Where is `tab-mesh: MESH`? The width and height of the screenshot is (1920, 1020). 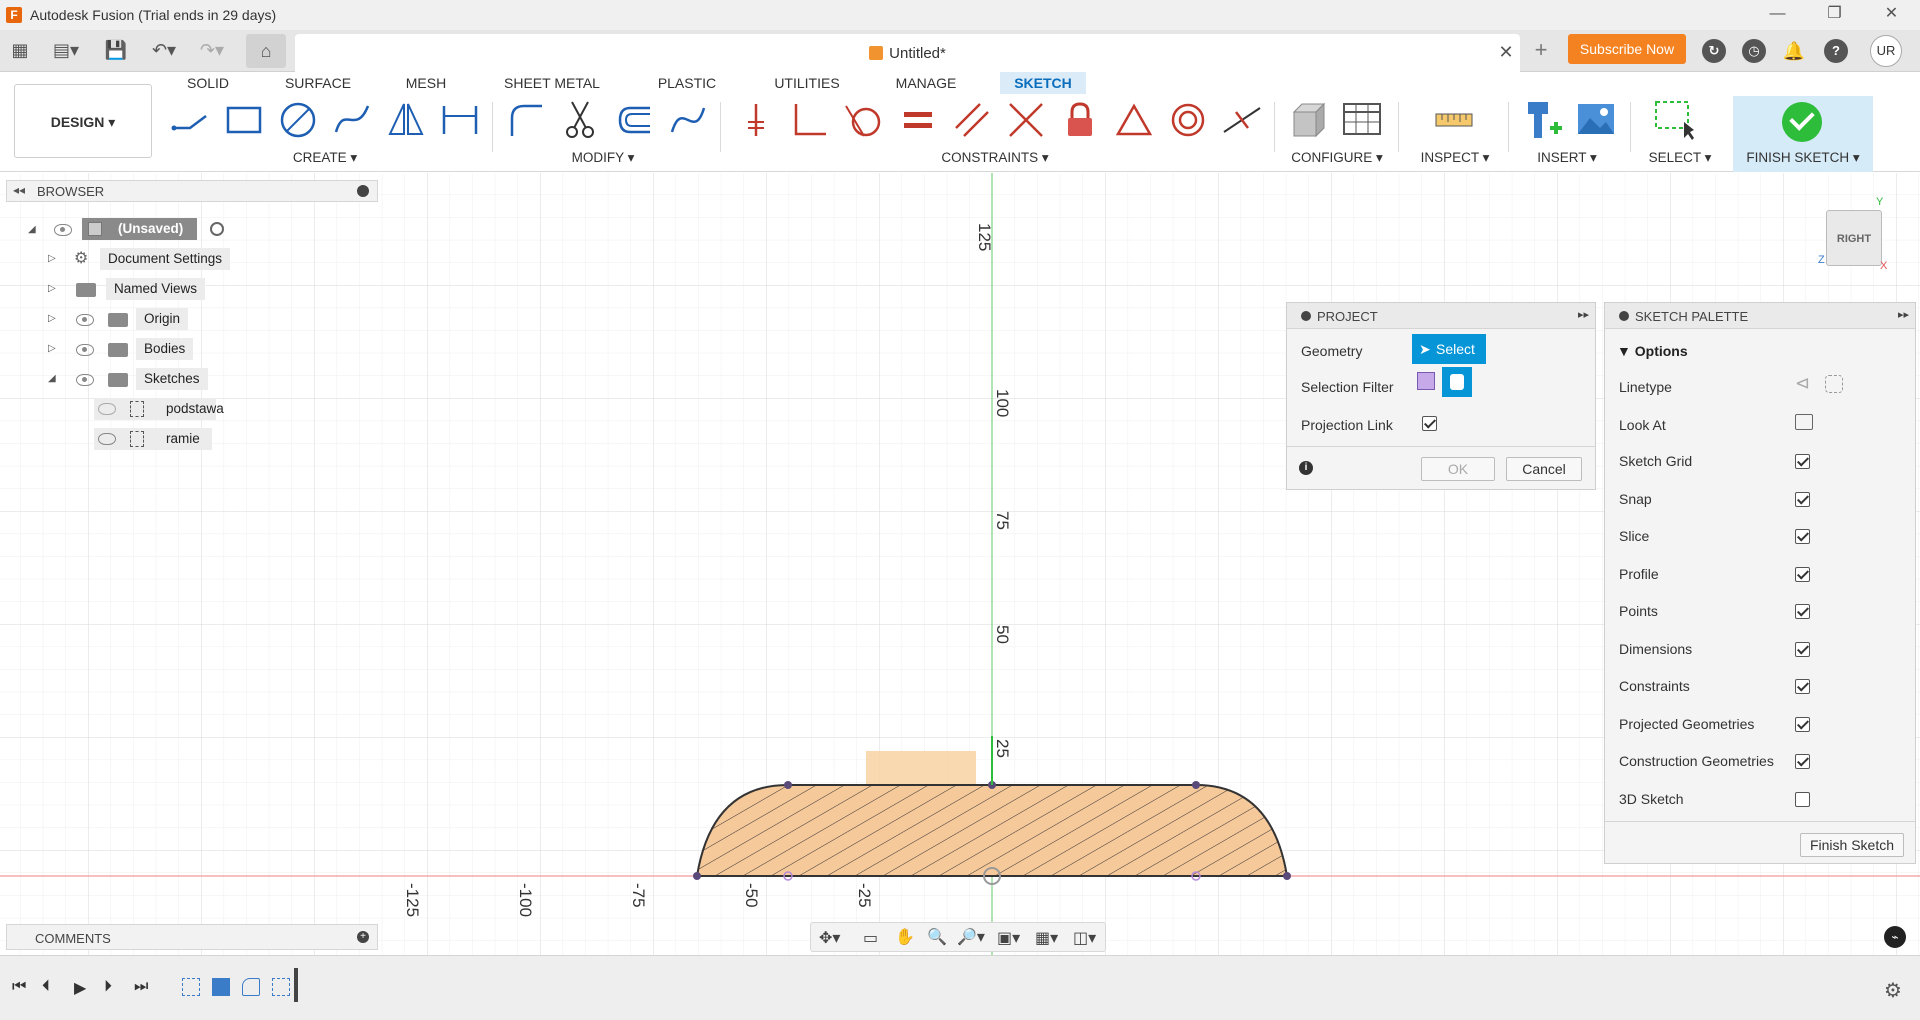
tab-mesh: MESH is located at coordinates (426, 83).